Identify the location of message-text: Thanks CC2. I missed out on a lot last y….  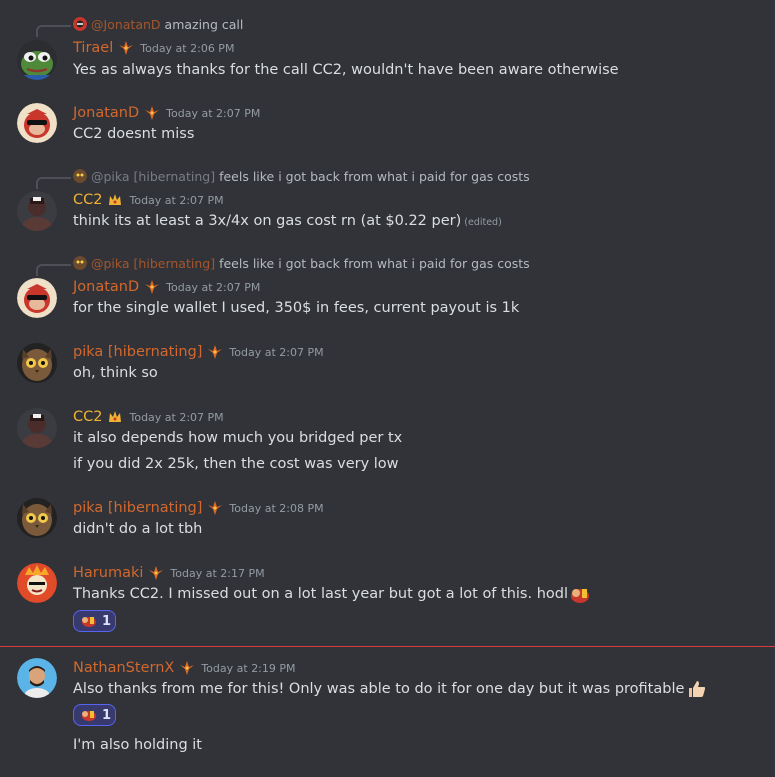
(331, 594).